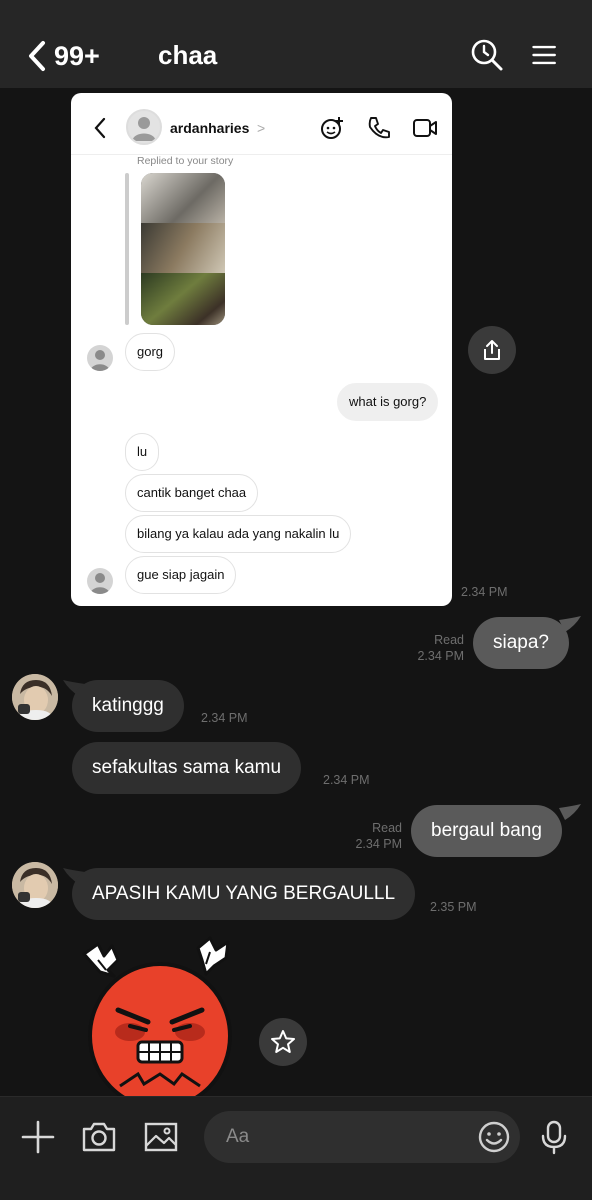 The height and width of the screenshot is (1200, 592). What do you see at coordinates (238, 534) in the screenshot?
I see `message-bubble: bilang ya kalau ada yang nakalin lu` at bounding box center [238, 534].